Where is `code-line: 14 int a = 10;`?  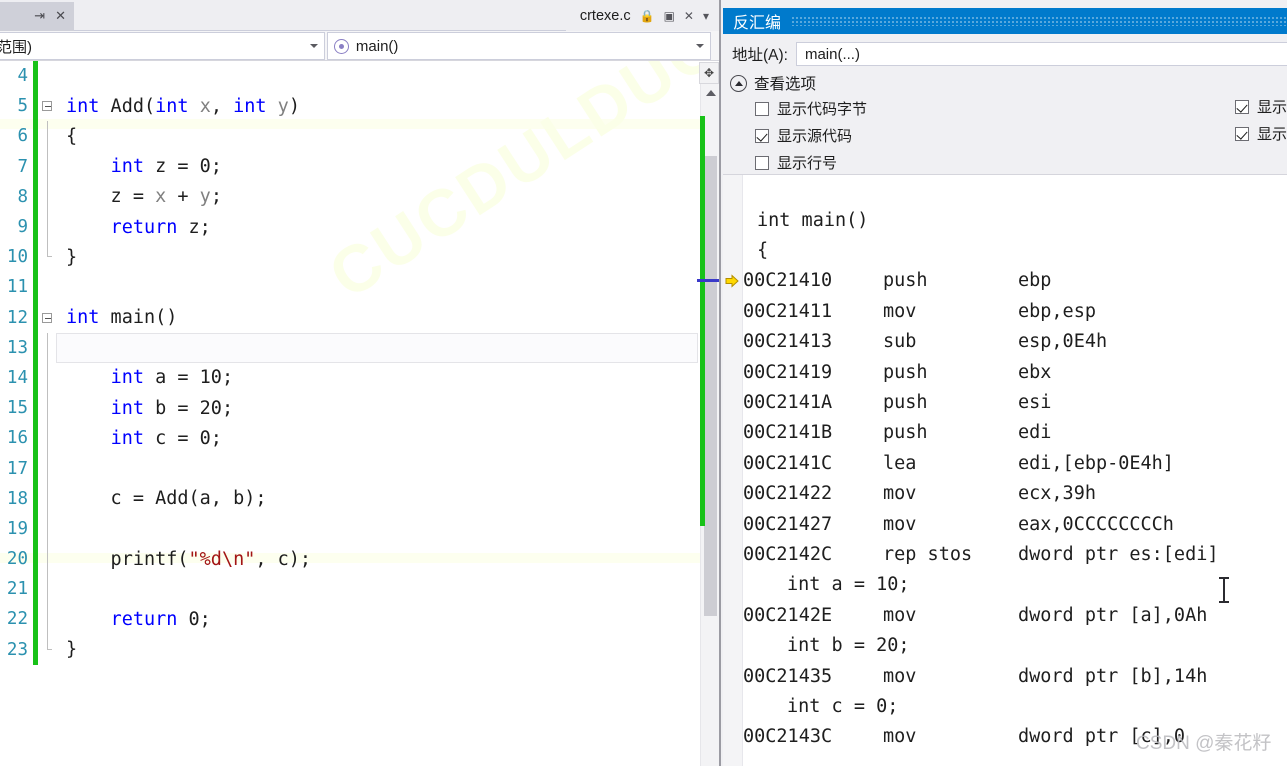
code-line: 14 int a = 10; is located at coordinates (350, 378).